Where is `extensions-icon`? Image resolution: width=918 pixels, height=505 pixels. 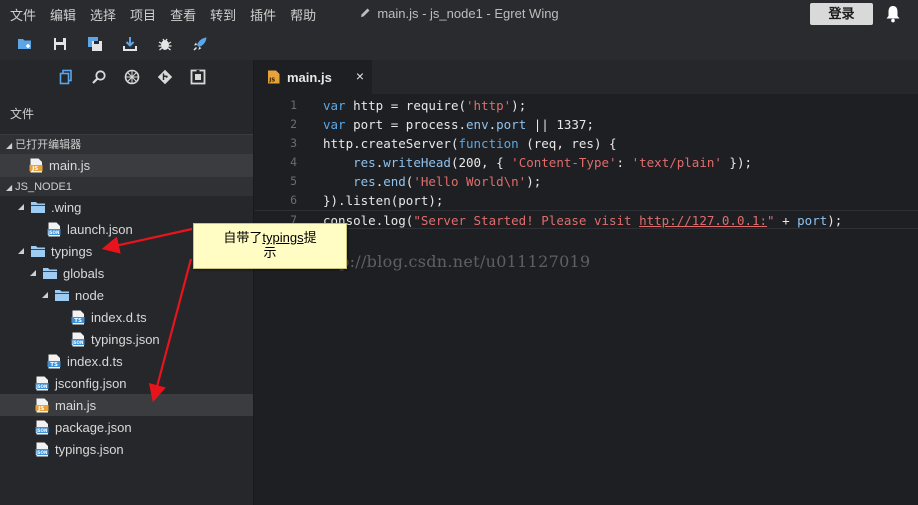
extensions-icon is located at coordinates (198, 77).